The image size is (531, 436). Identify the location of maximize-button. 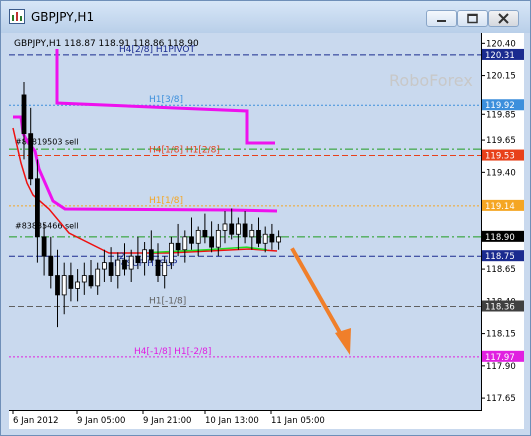
(472, 18).